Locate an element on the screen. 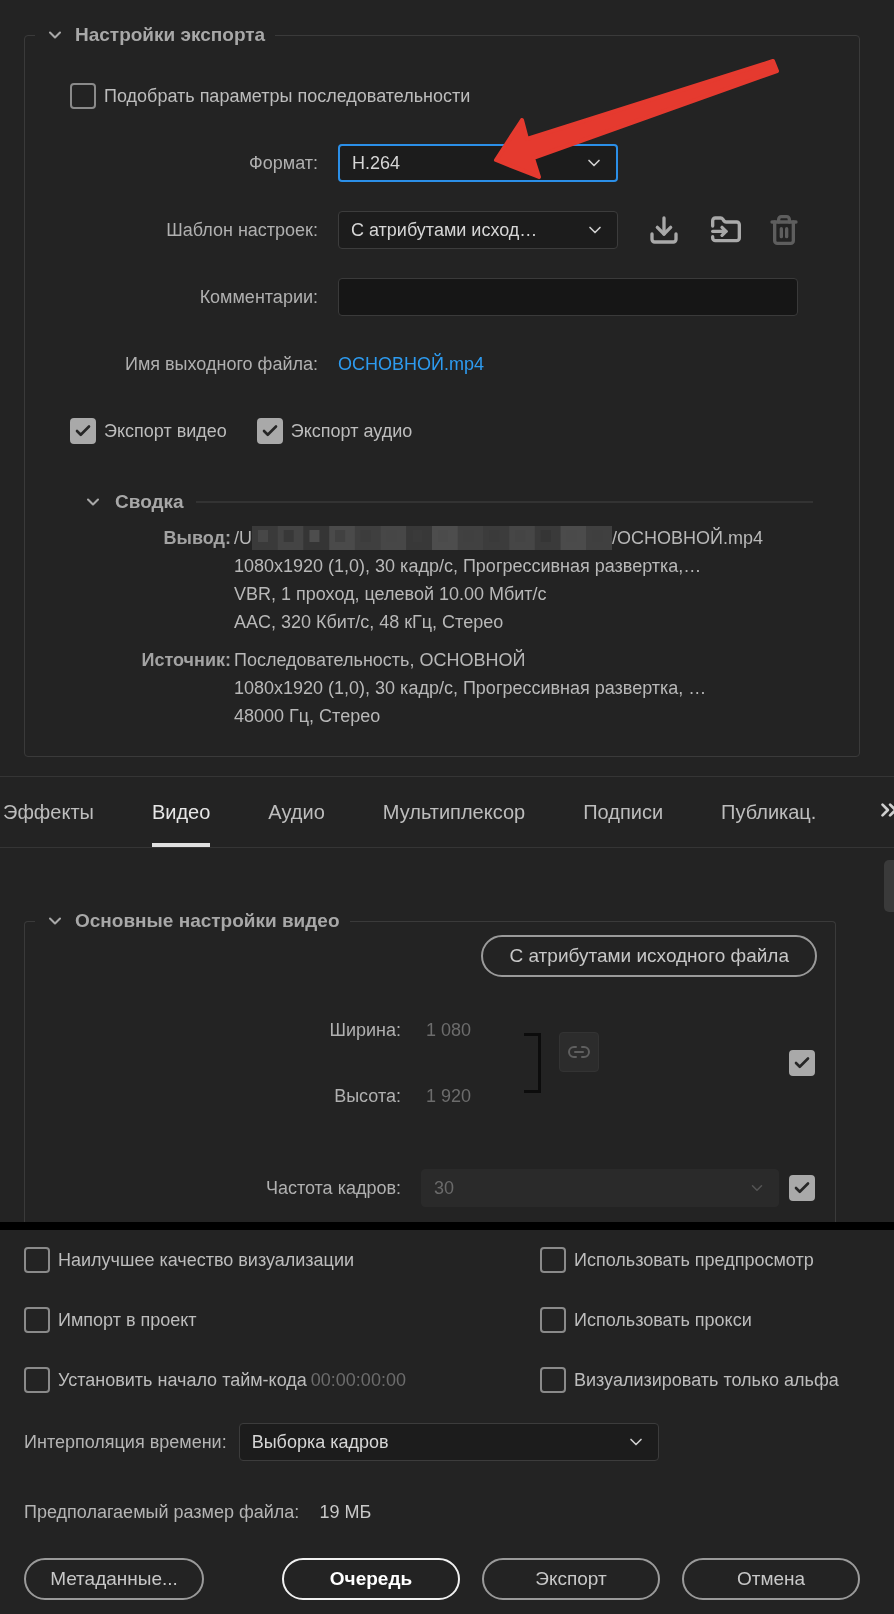 This screenshot has height=1614, width=894. download-icon is located at coordinates (664, 230).